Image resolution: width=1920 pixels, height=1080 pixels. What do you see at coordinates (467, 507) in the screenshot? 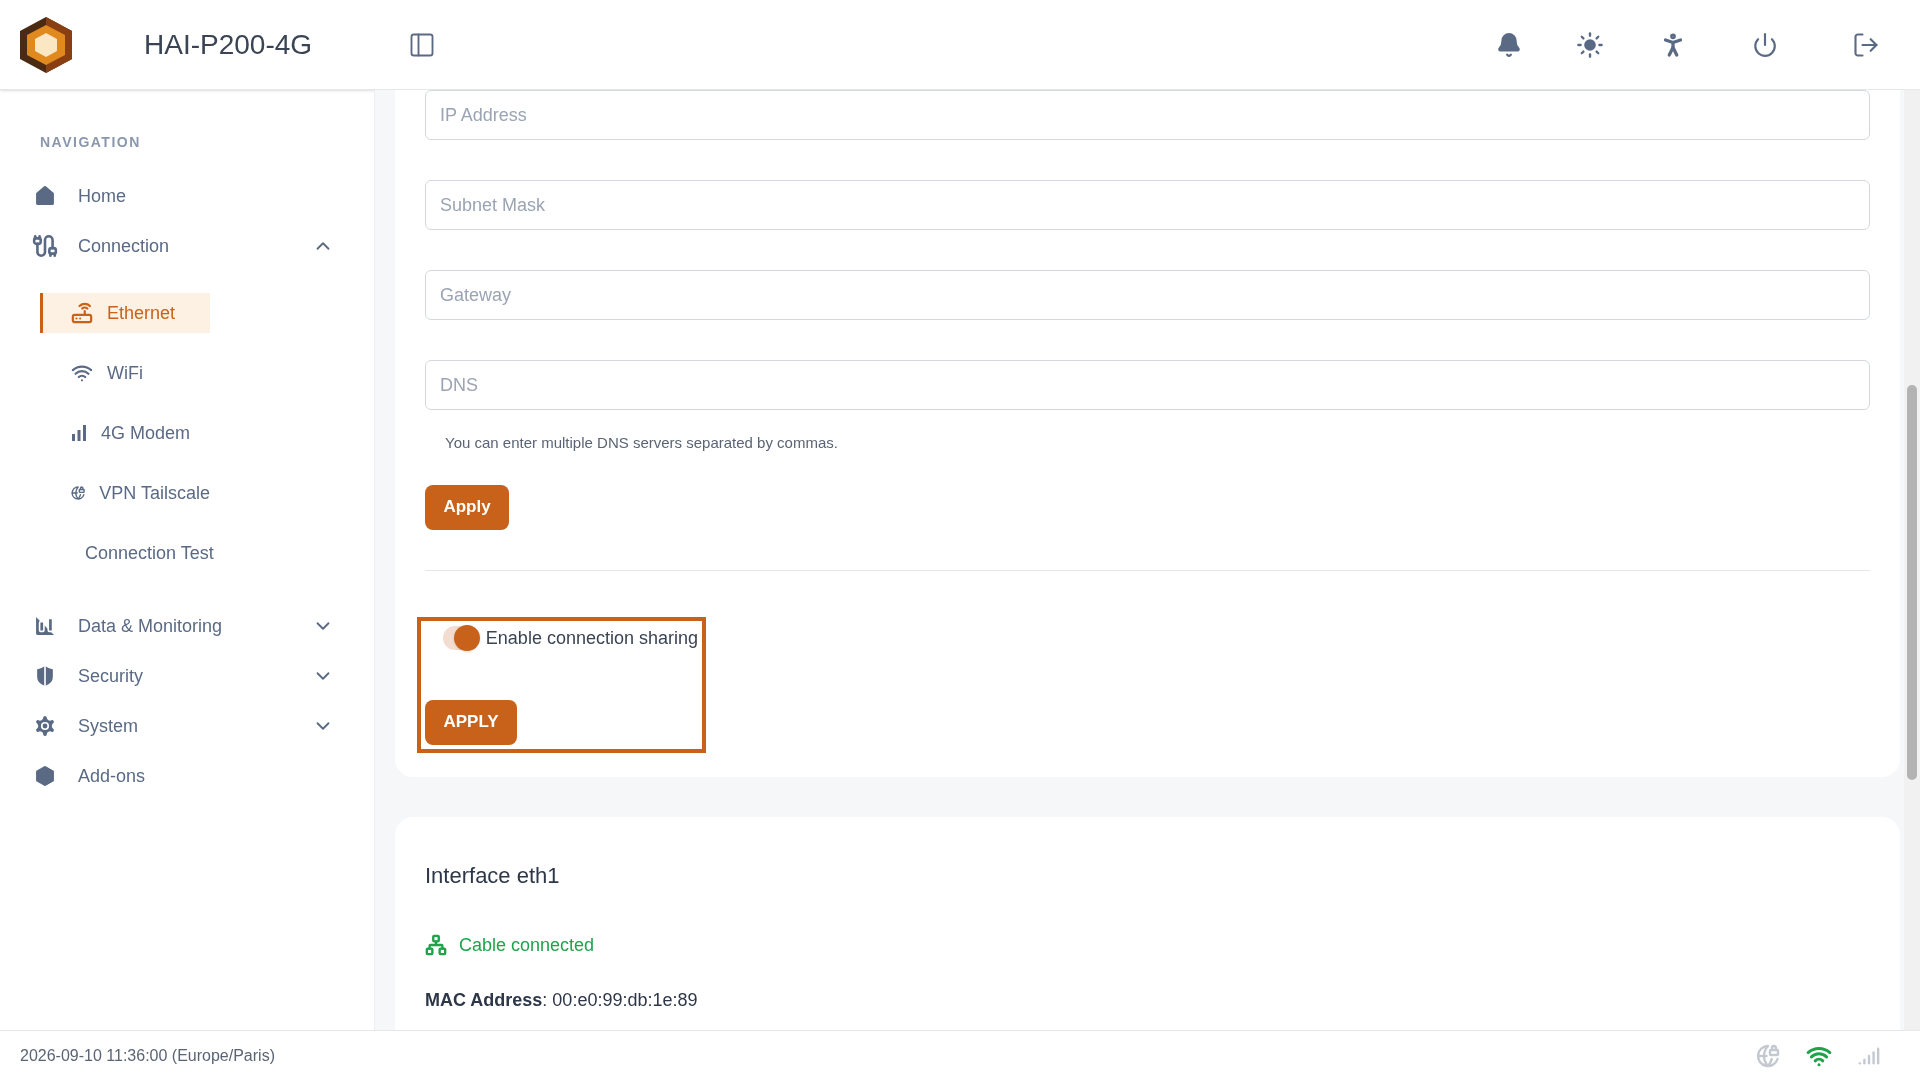
I see `apply-button: Apply` at bounding box center [467, 507].